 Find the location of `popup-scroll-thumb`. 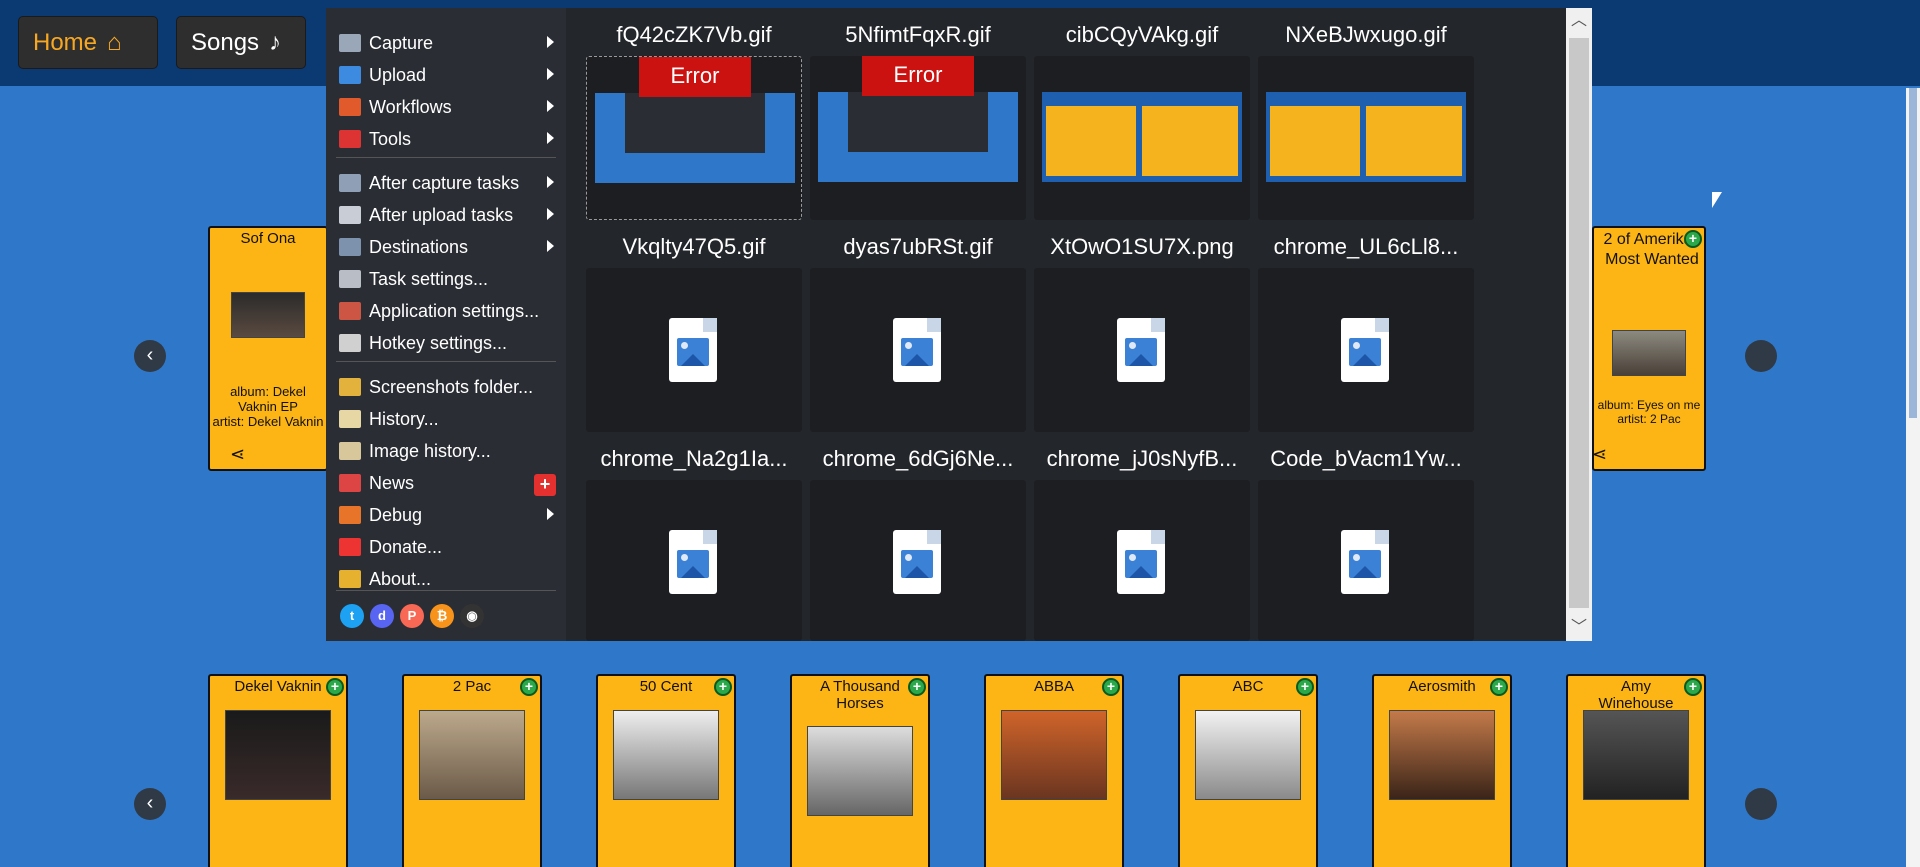

popup-scroll-thumb is located at coordinates (1579, 323).